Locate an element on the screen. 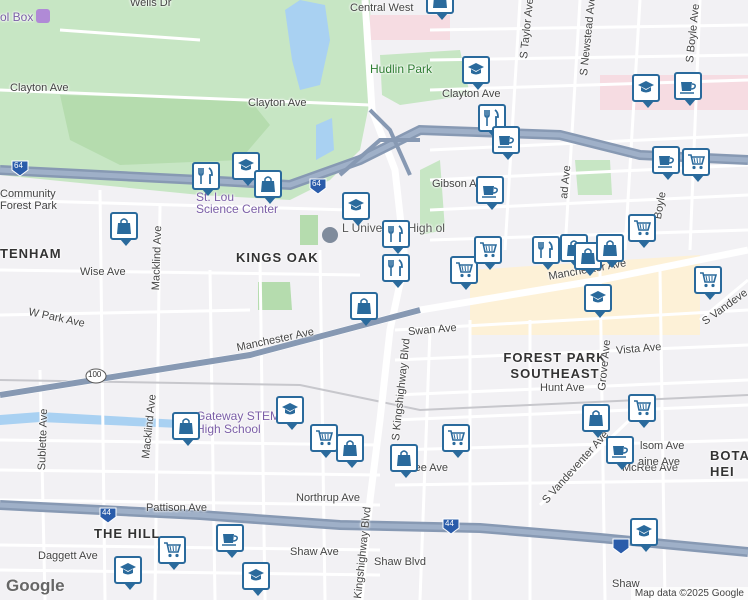 The width and height of the screenshot is (748, 600). folsom-ave-label: lsom Ave is located at coordinates (662, 446).